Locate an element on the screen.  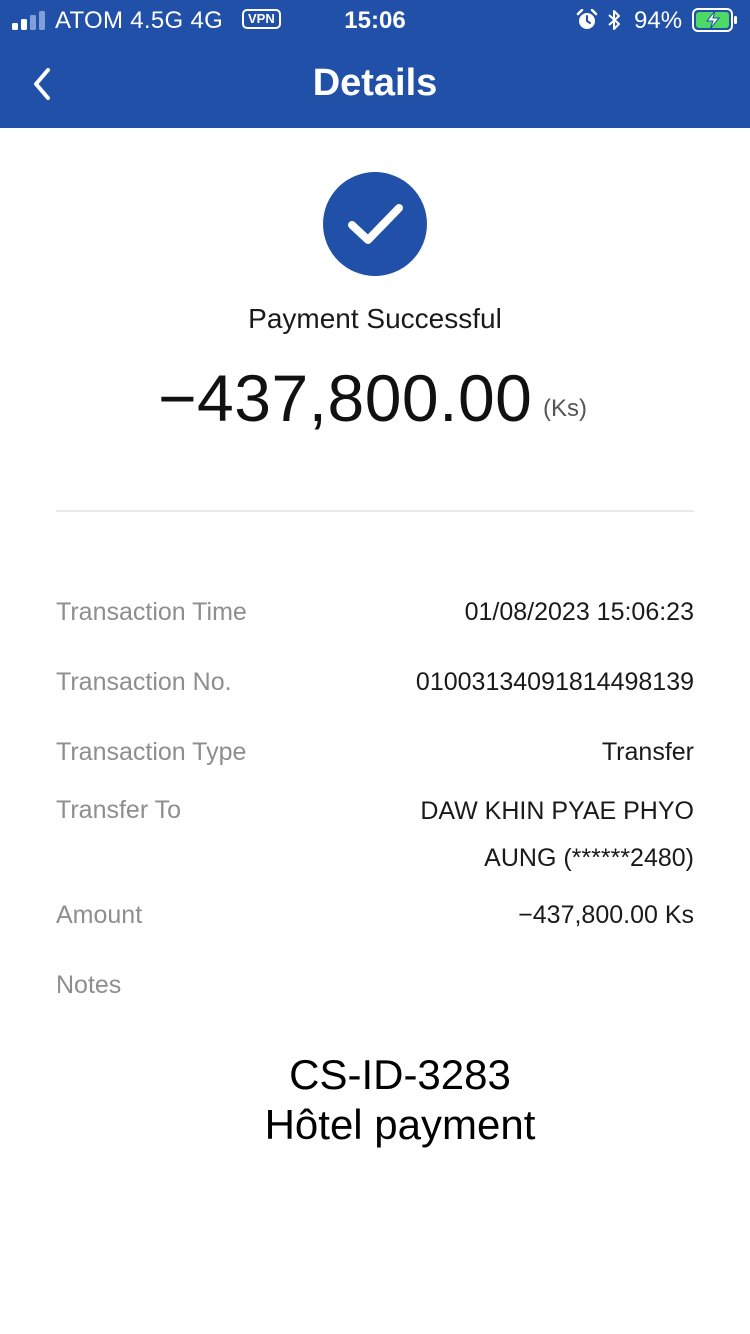
transaction-time-value: 01/08/2023 15:06:23 is located at coordinates (579, 612).